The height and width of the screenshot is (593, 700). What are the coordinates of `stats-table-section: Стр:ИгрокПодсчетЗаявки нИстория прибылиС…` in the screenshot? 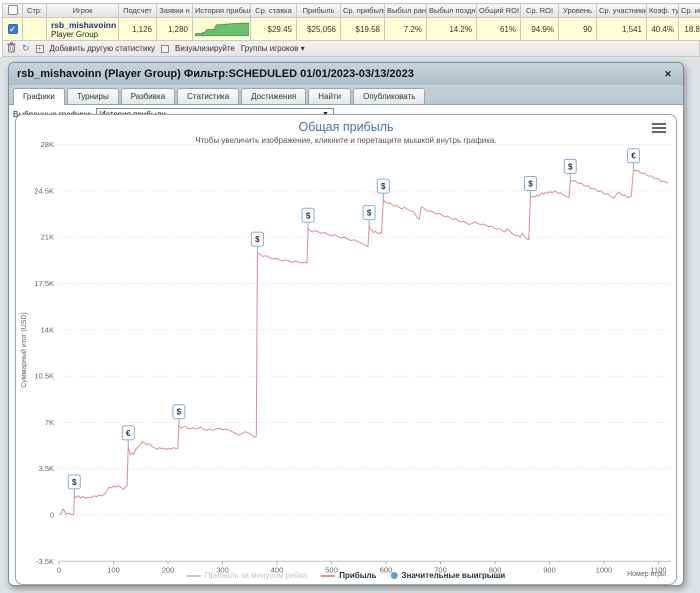 It's located at (351, 30).